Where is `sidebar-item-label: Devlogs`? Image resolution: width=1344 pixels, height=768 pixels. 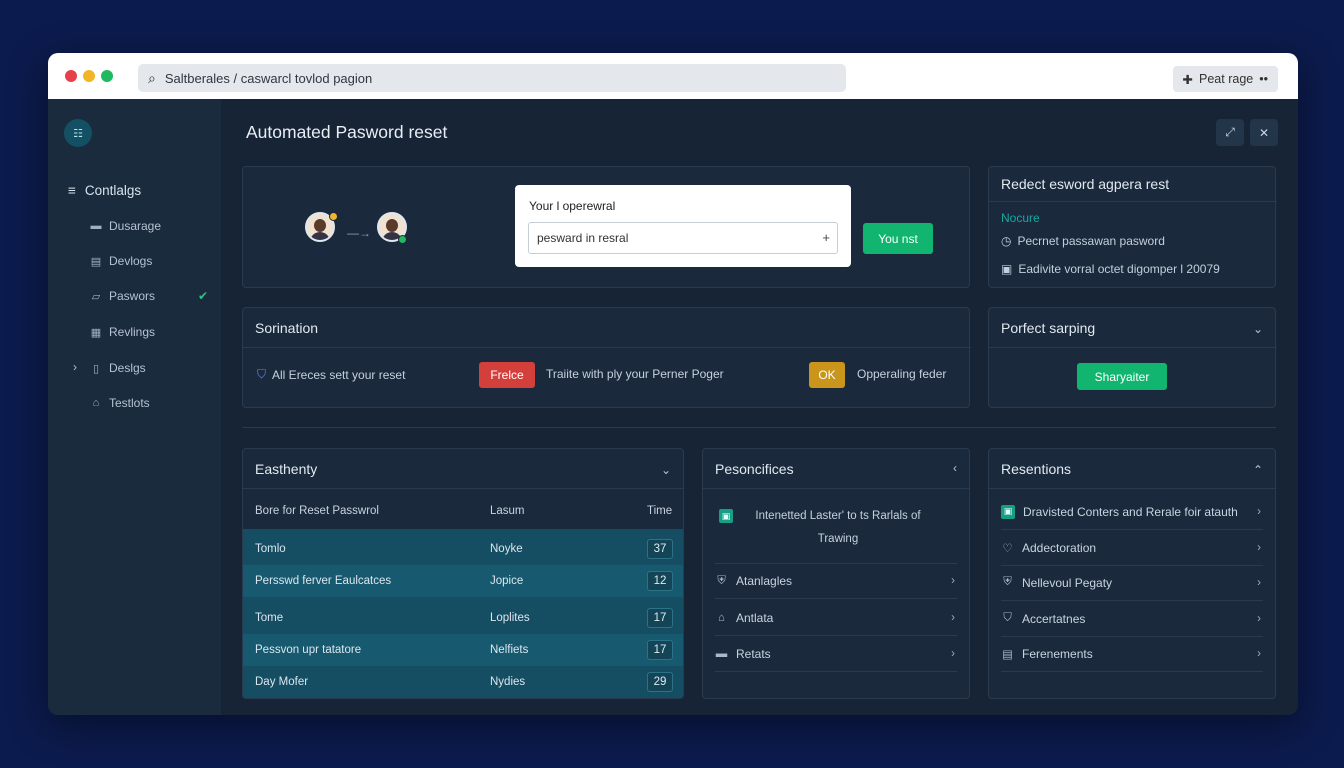 sidebar-item-label: Devlogs is located at coordinates (131, 261).